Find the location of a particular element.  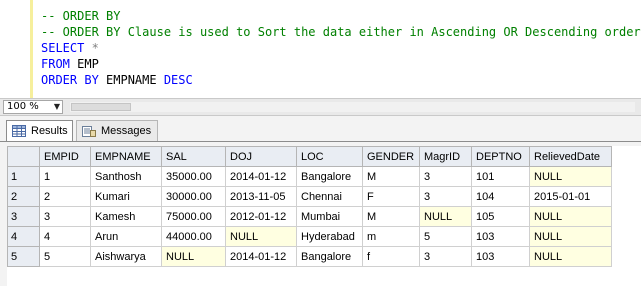

horizontal-scrollbar is located at coordinates (352, 107).